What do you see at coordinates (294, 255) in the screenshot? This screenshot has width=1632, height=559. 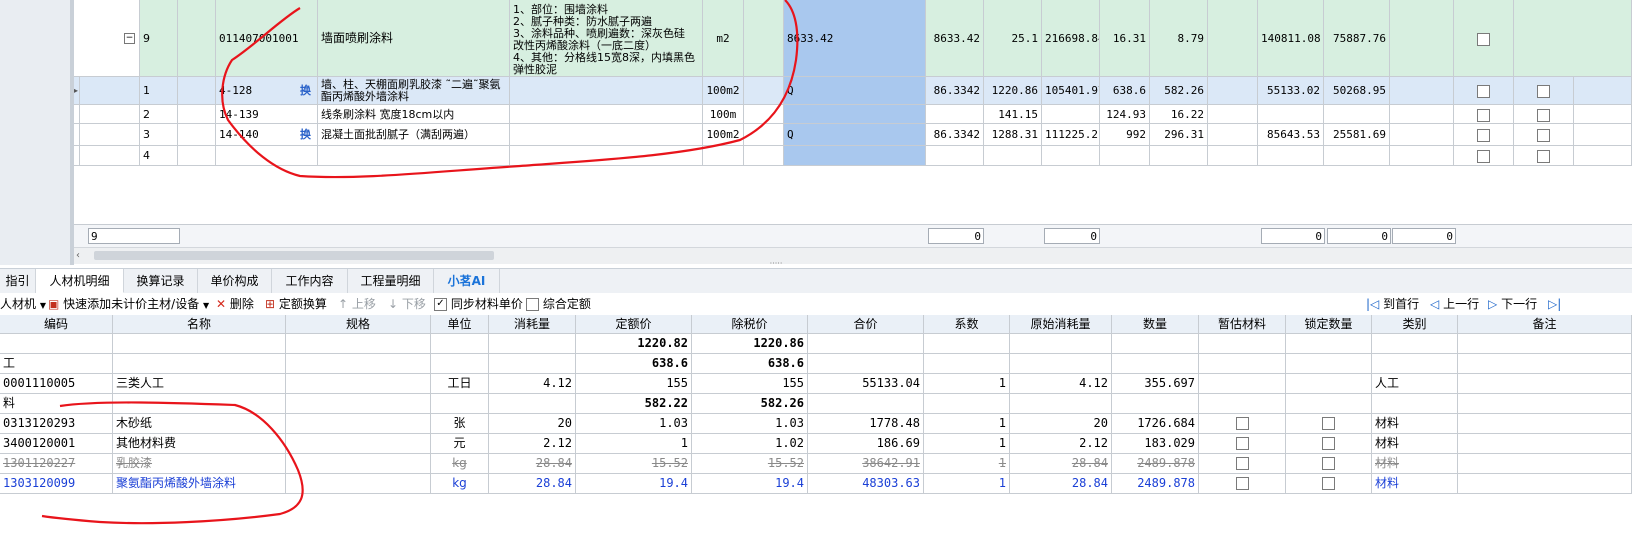 I see `scroll-thumb` at bounding box center [294, 255].